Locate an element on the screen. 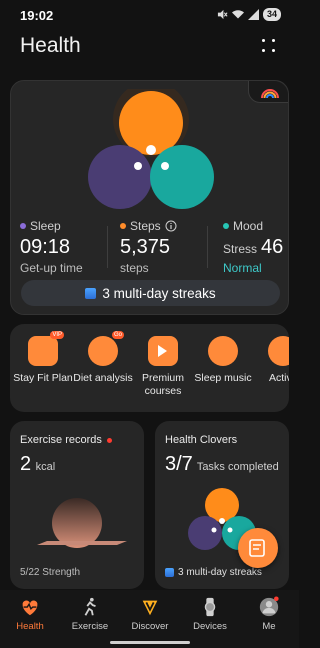 Image resolution: width=320 pixels, height=648 pixels. status-icons: 34 is located at coordinates (249, 14).